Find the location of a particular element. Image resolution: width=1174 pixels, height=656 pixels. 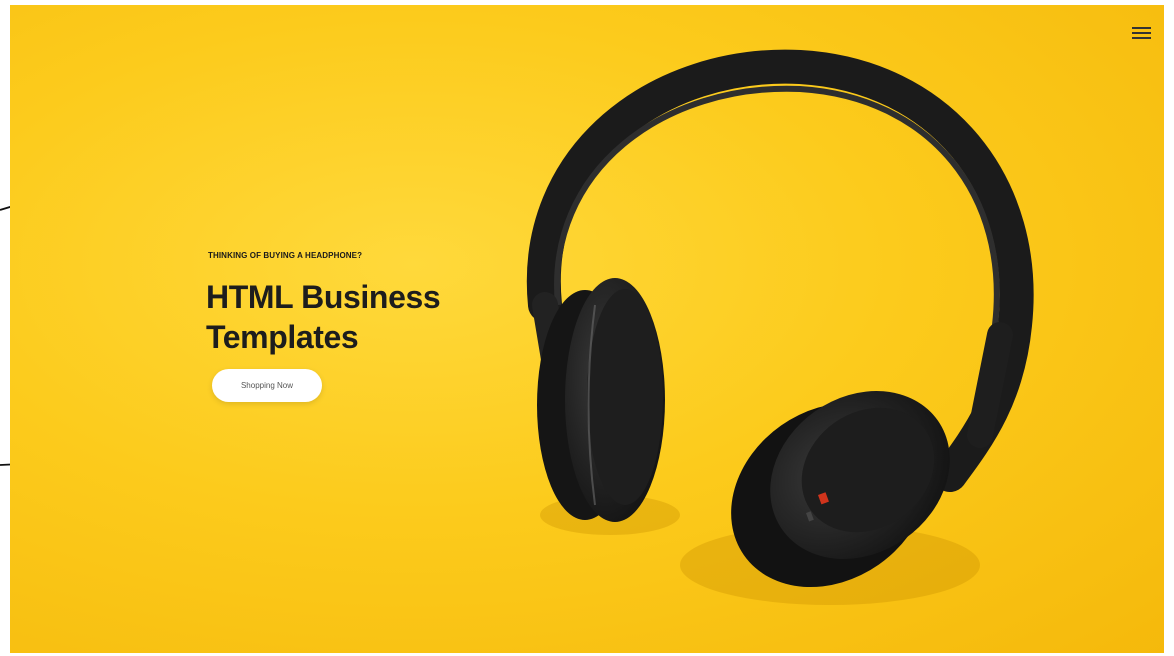

hamburger-menu-icon is located at coordinates (1141, 28).